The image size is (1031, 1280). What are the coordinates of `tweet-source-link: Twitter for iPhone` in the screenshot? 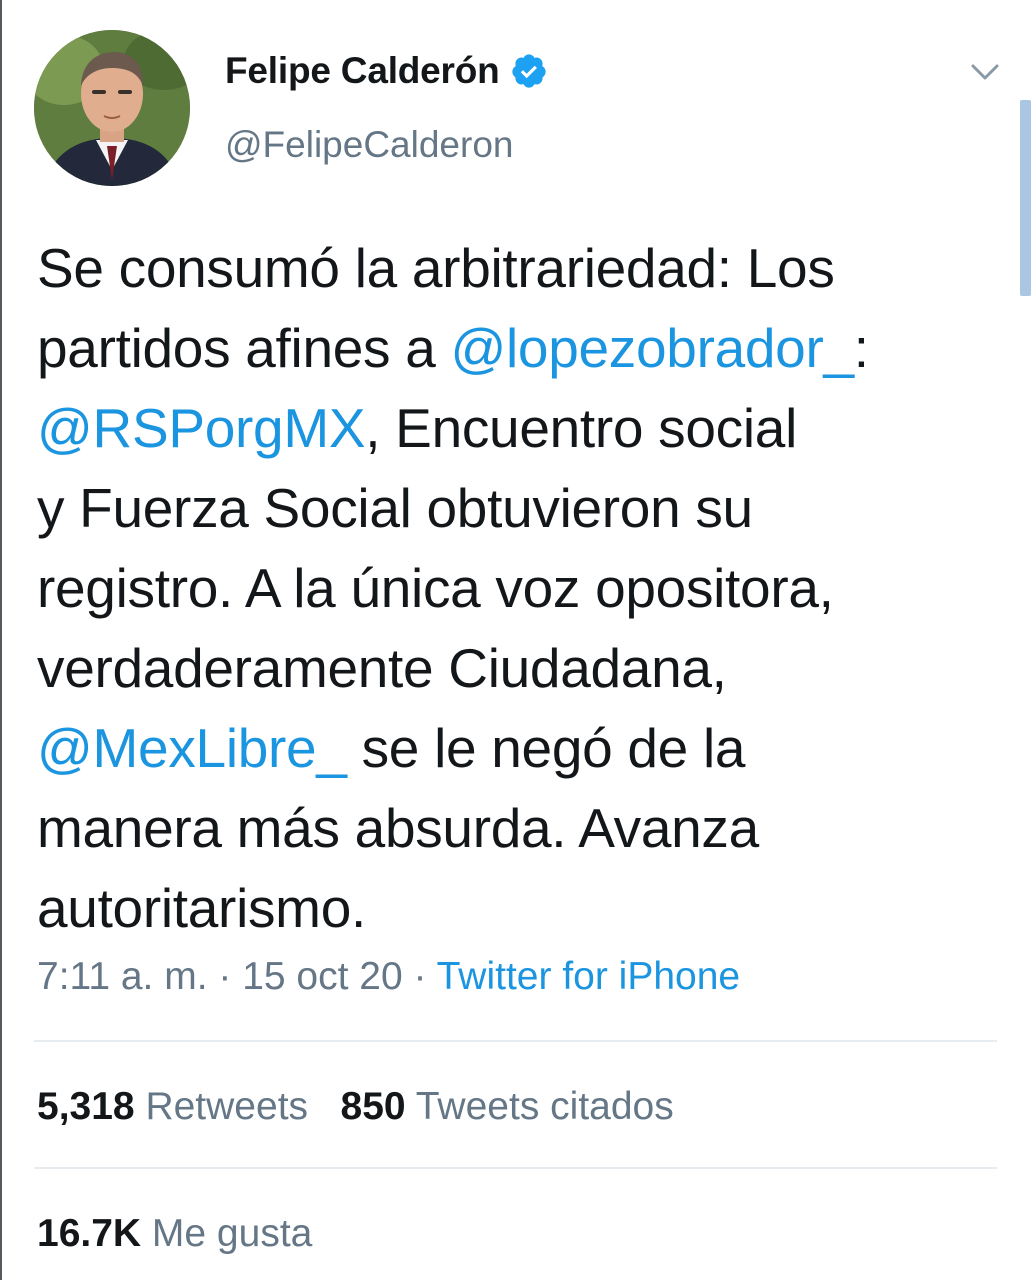 It's located at (588, 976).